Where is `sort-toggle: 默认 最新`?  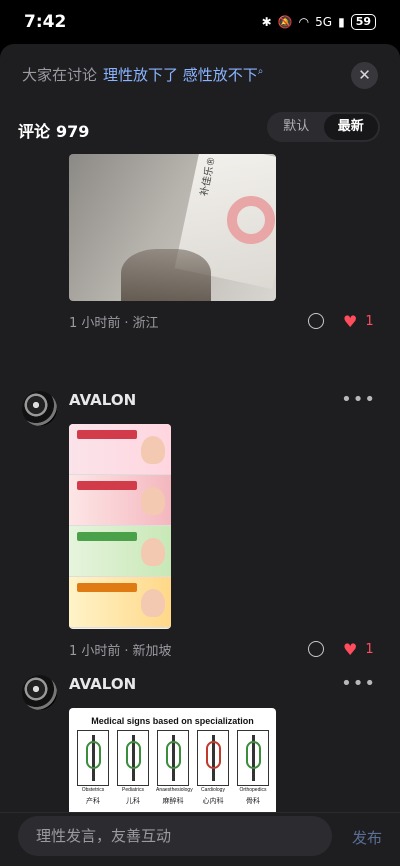 sort-toggle: 默认 最新 is located at coordinates (323, 127).